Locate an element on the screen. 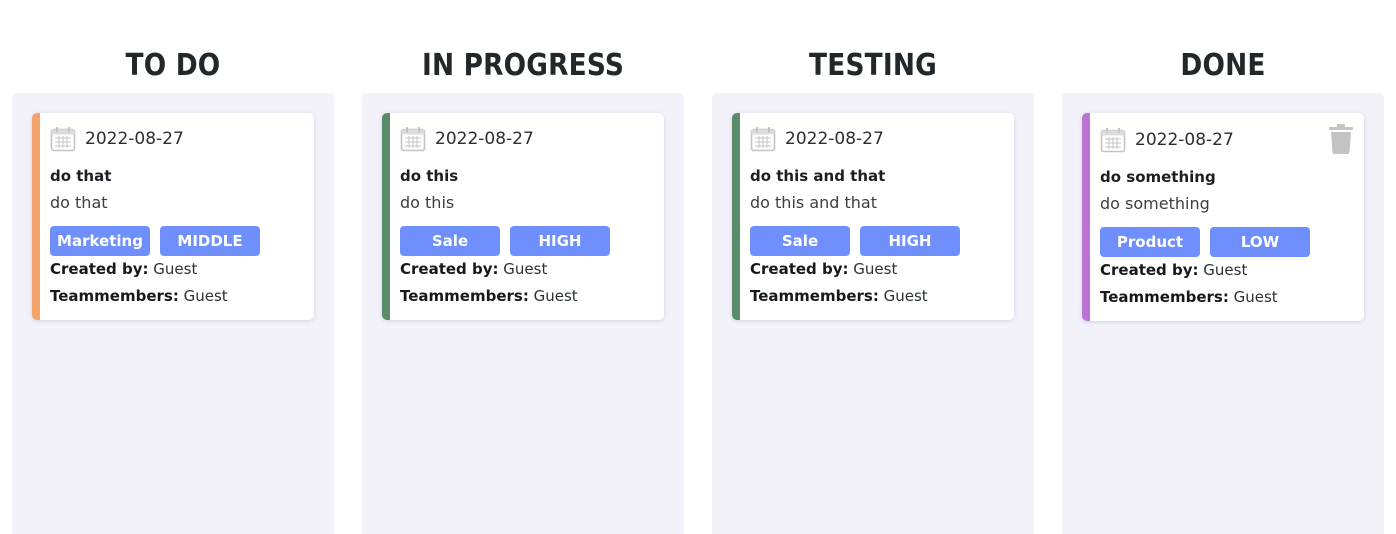 The width and height of the screenshot is (1396, 534). category-tag: Marketing is located at coordinates (100, 241).